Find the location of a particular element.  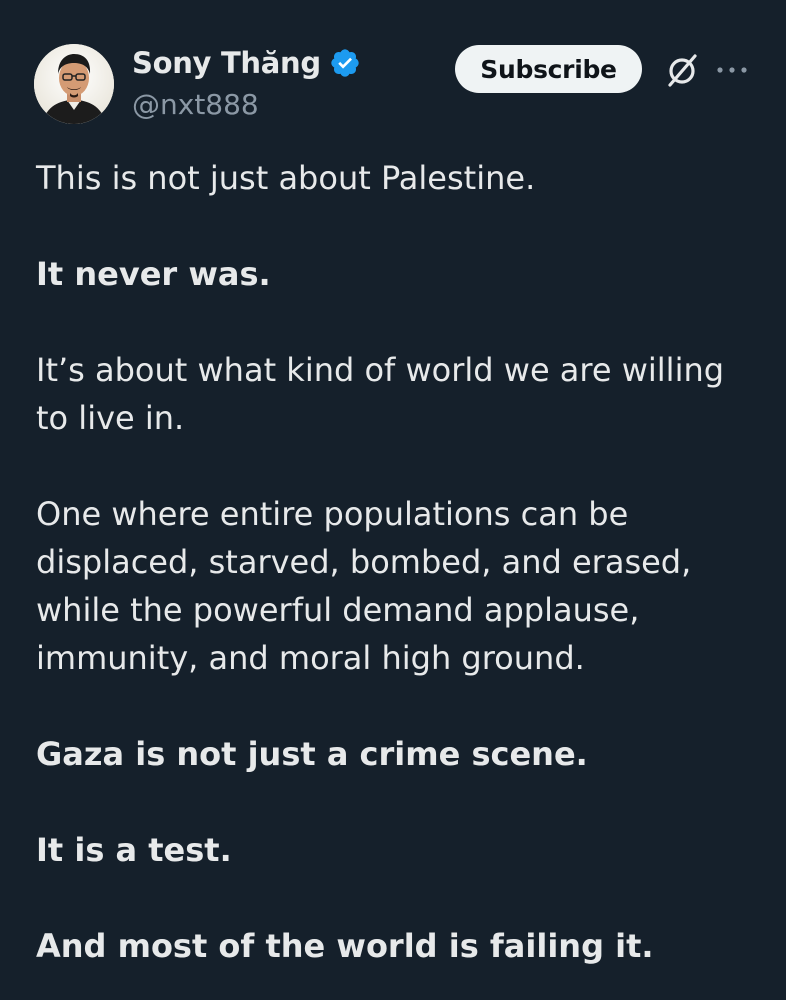

tweet-paragraph: And most of the world is failing it. is located at coordinates (345, 946).